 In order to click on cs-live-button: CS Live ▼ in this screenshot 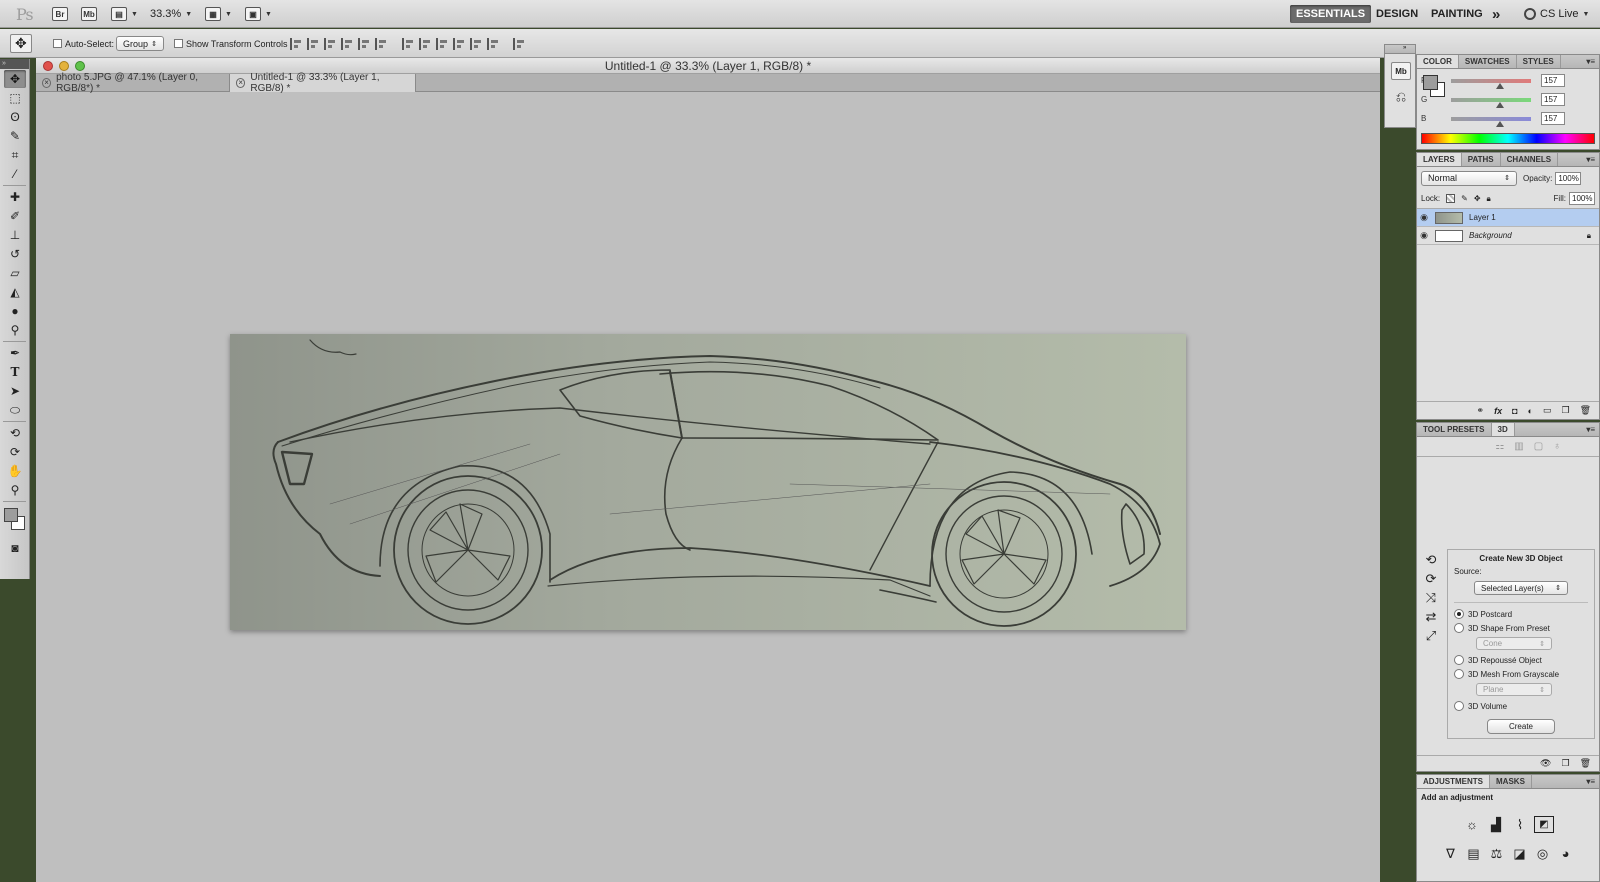, I will do `click(1556, 14)`.